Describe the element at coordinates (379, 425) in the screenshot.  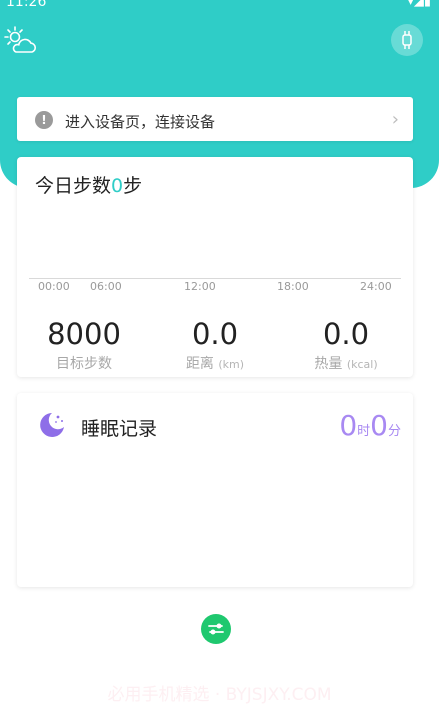
I see `sleep-minutes: 0` at that location.